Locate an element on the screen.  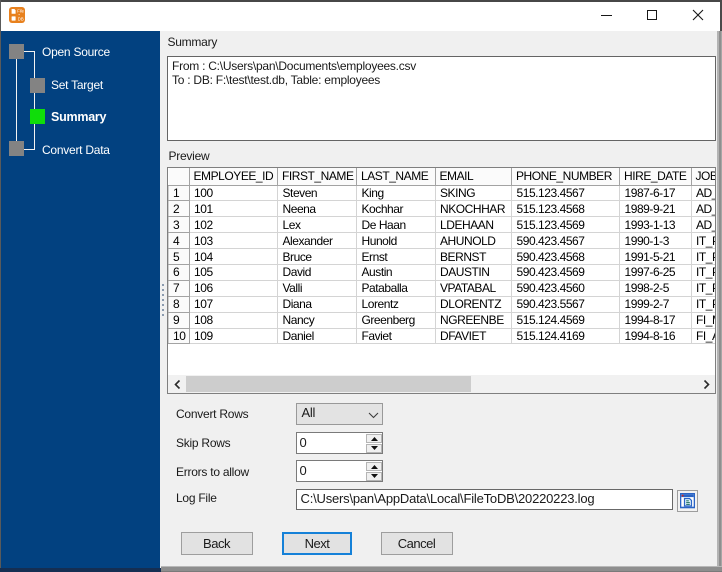
svg-text: DB is located at coordinates (21, 18).